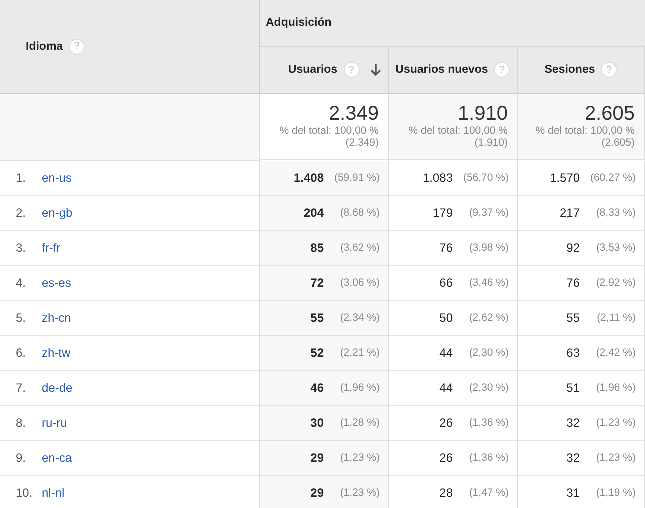 This screenshot has height=508, width=645. I want to click on metric-value: 50, so click(446, 318).